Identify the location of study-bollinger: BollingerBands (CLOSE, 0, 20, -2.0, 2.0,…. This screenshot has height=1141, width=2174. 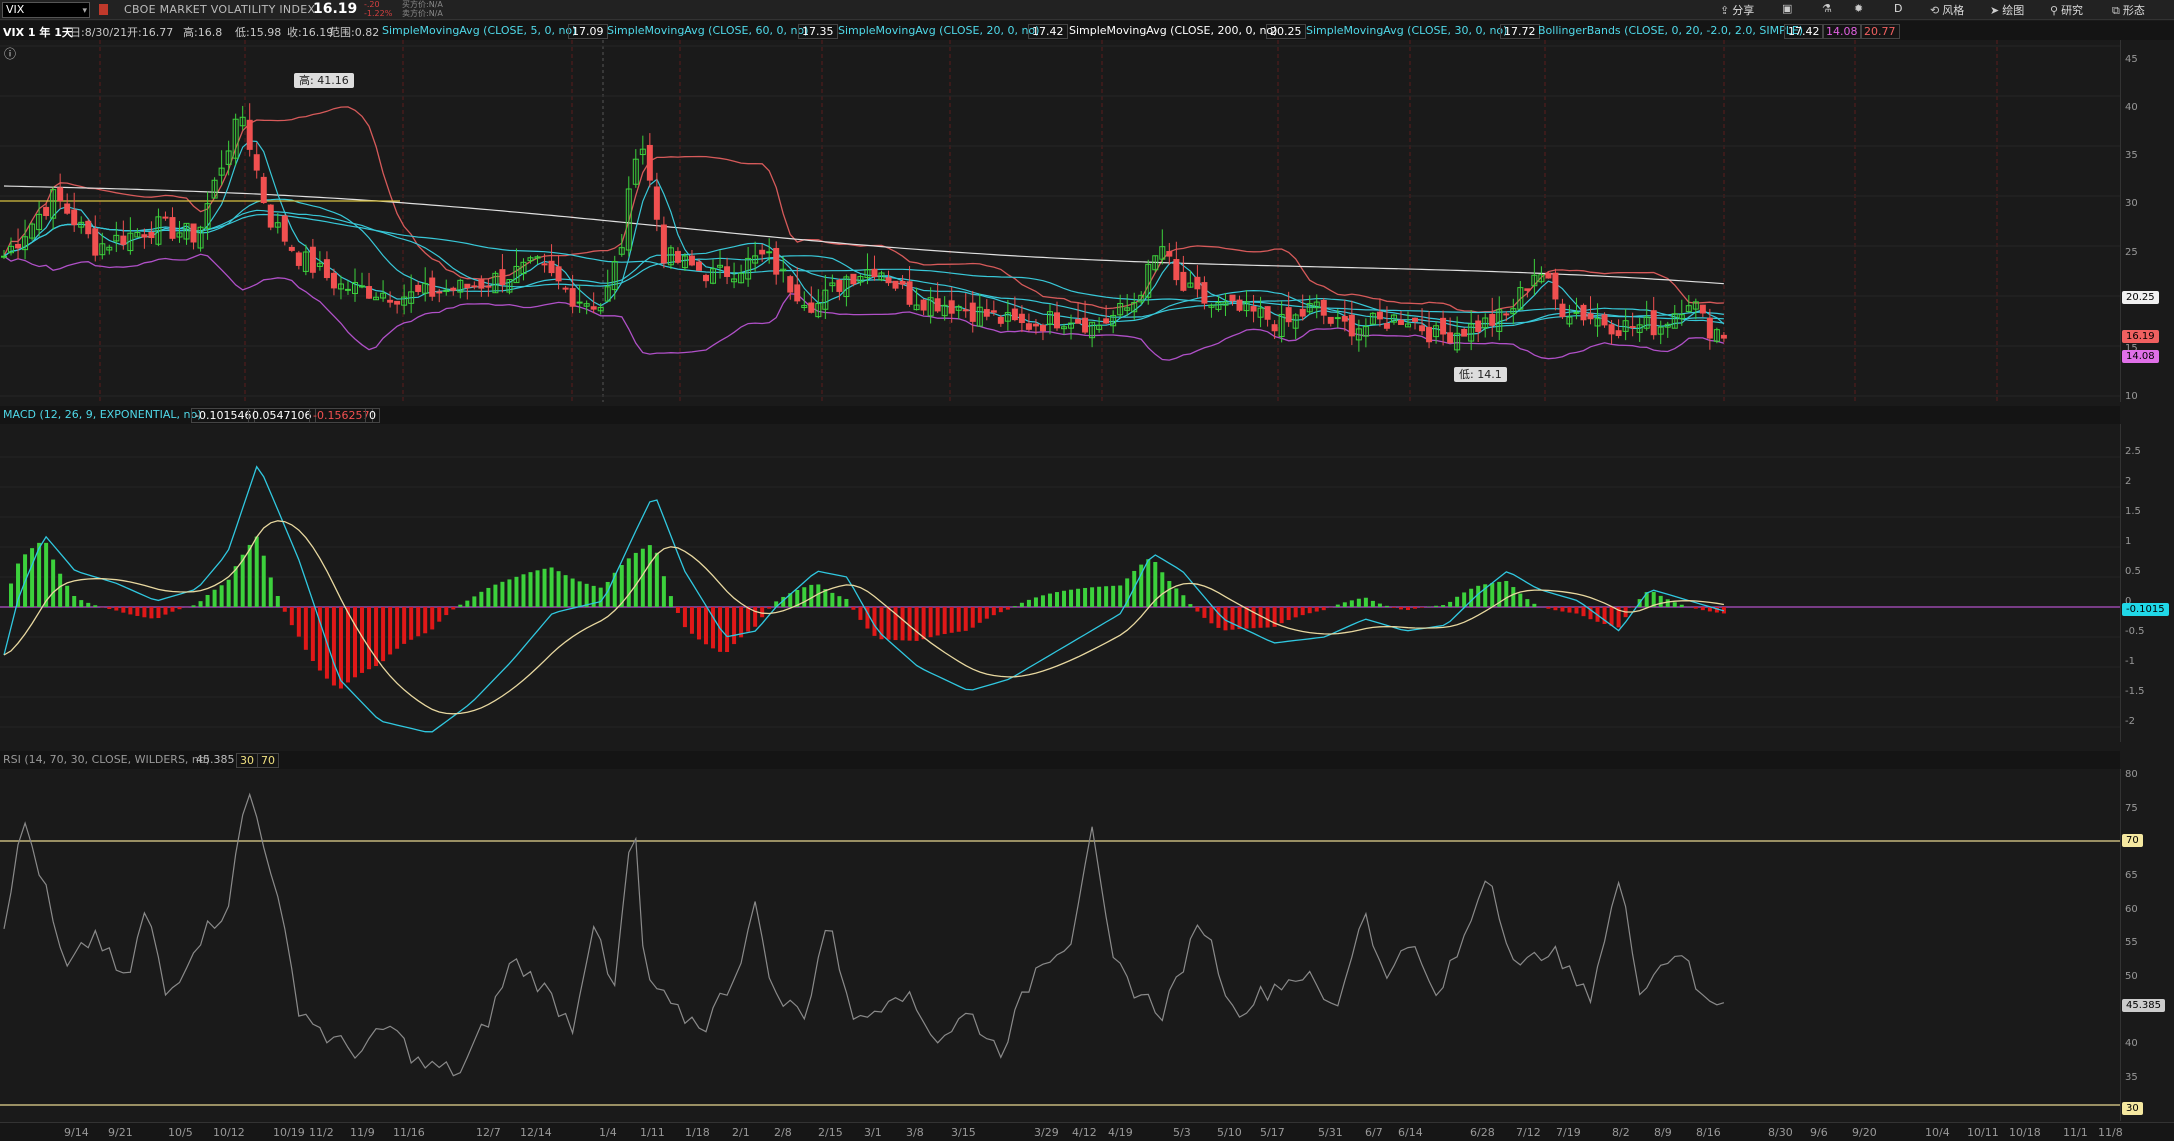
(1670, 30).